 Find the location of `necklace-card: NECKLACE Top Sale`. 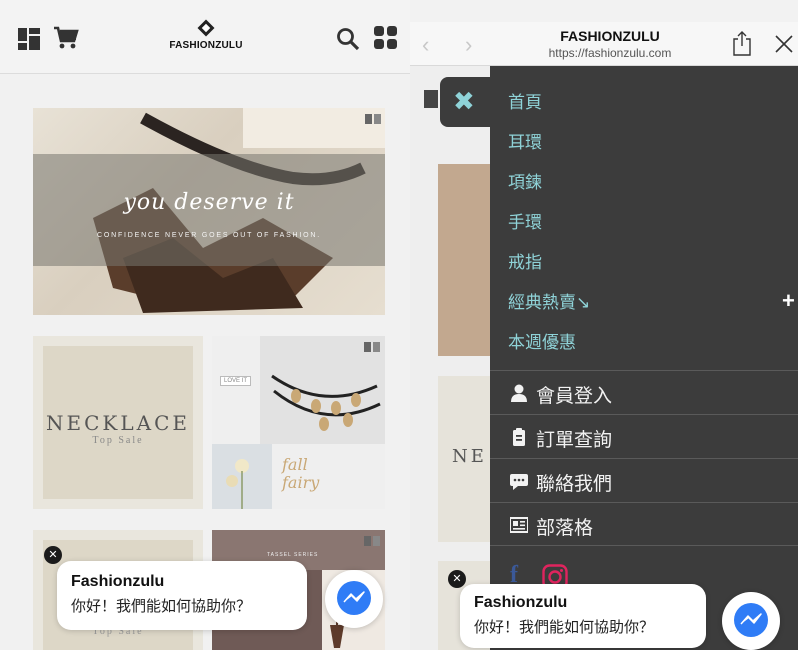

necklace-card: NECKLACE Top Sale is located at coordinates (118, 422).